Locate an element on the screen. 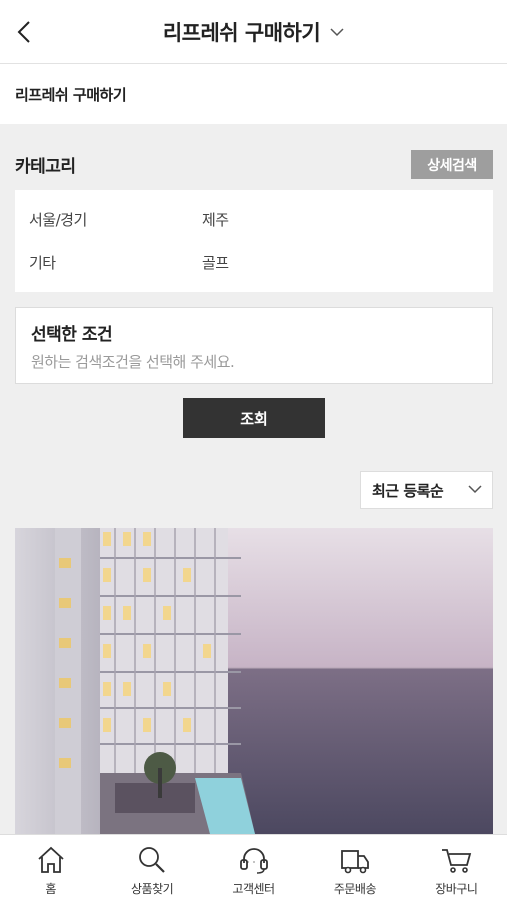  nav-item-search: 상품찾기 is located at coordinates (151, 867).